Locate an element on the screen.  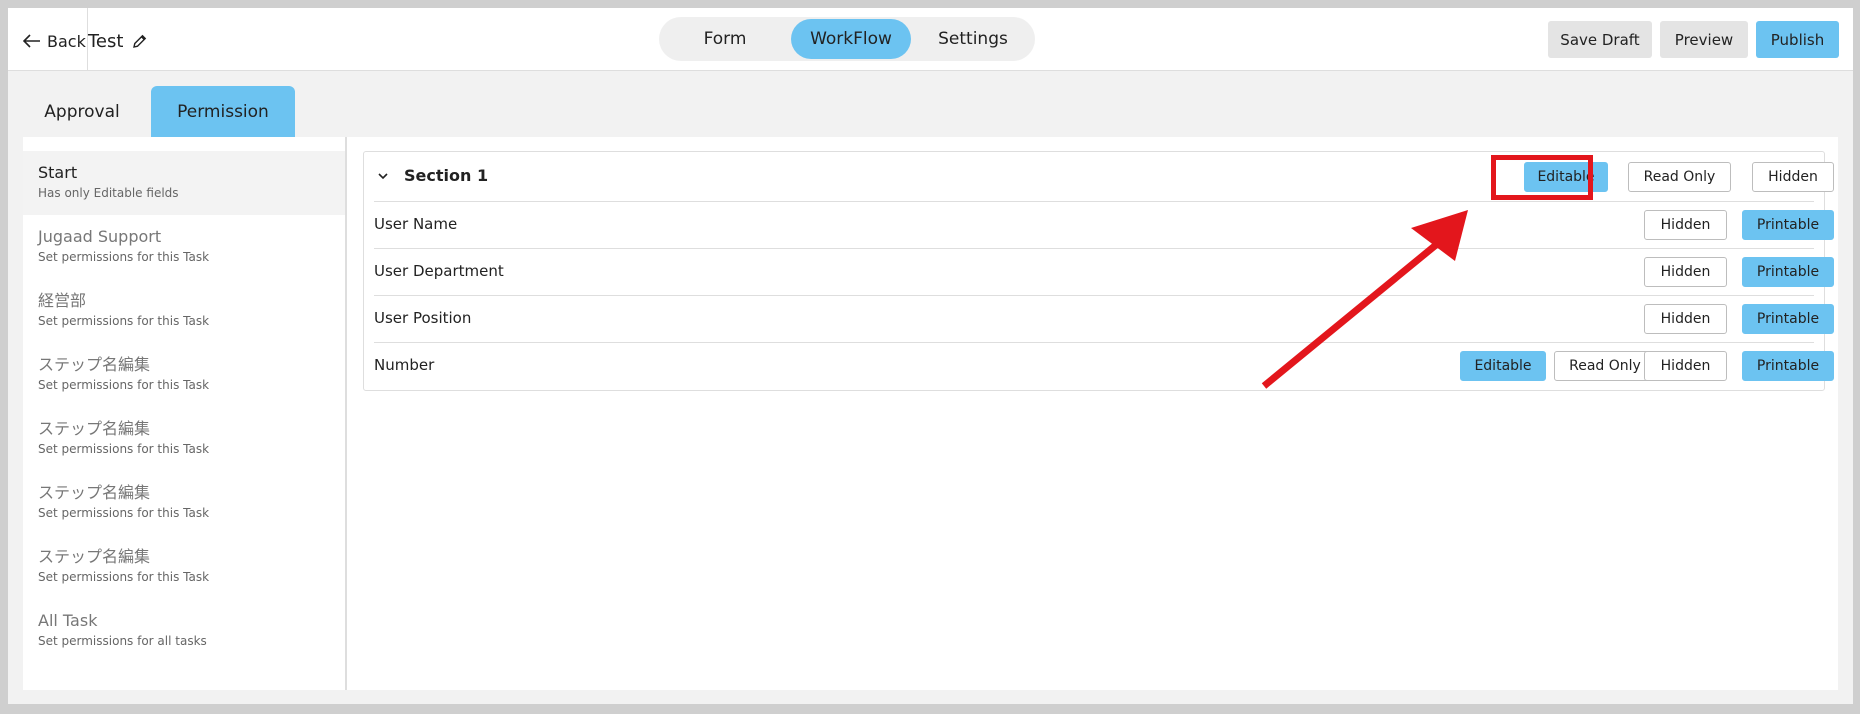
form-title-text: Test is located at coordinates (106, 41).